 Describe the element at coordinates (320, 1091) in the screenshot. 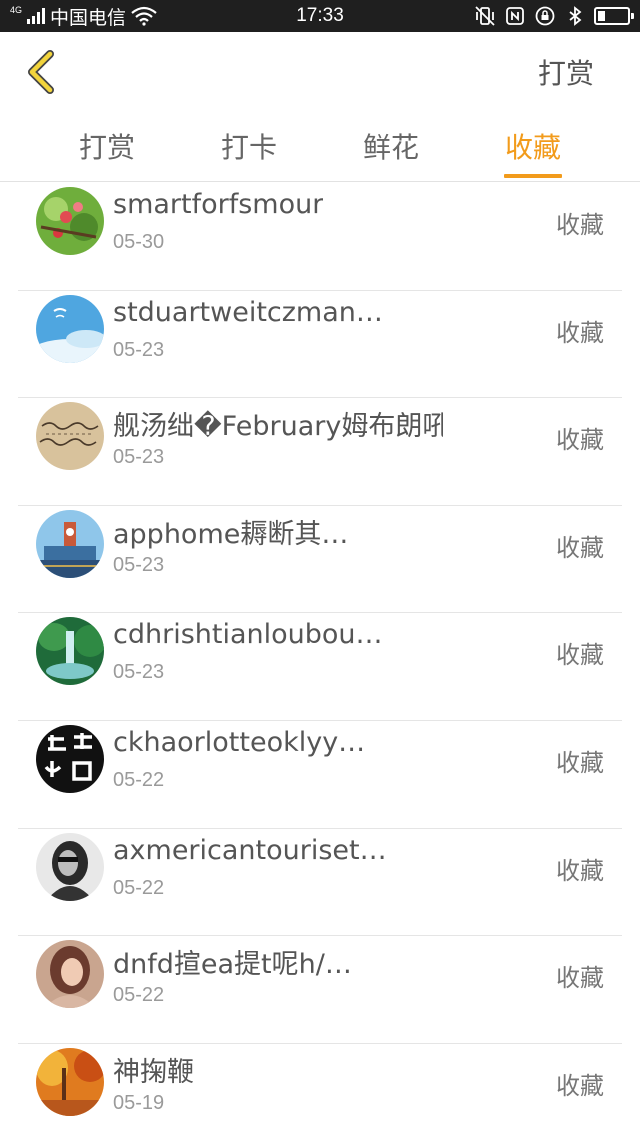

I see `list-item: 神掬鞭 05-19 收藏` at that location.